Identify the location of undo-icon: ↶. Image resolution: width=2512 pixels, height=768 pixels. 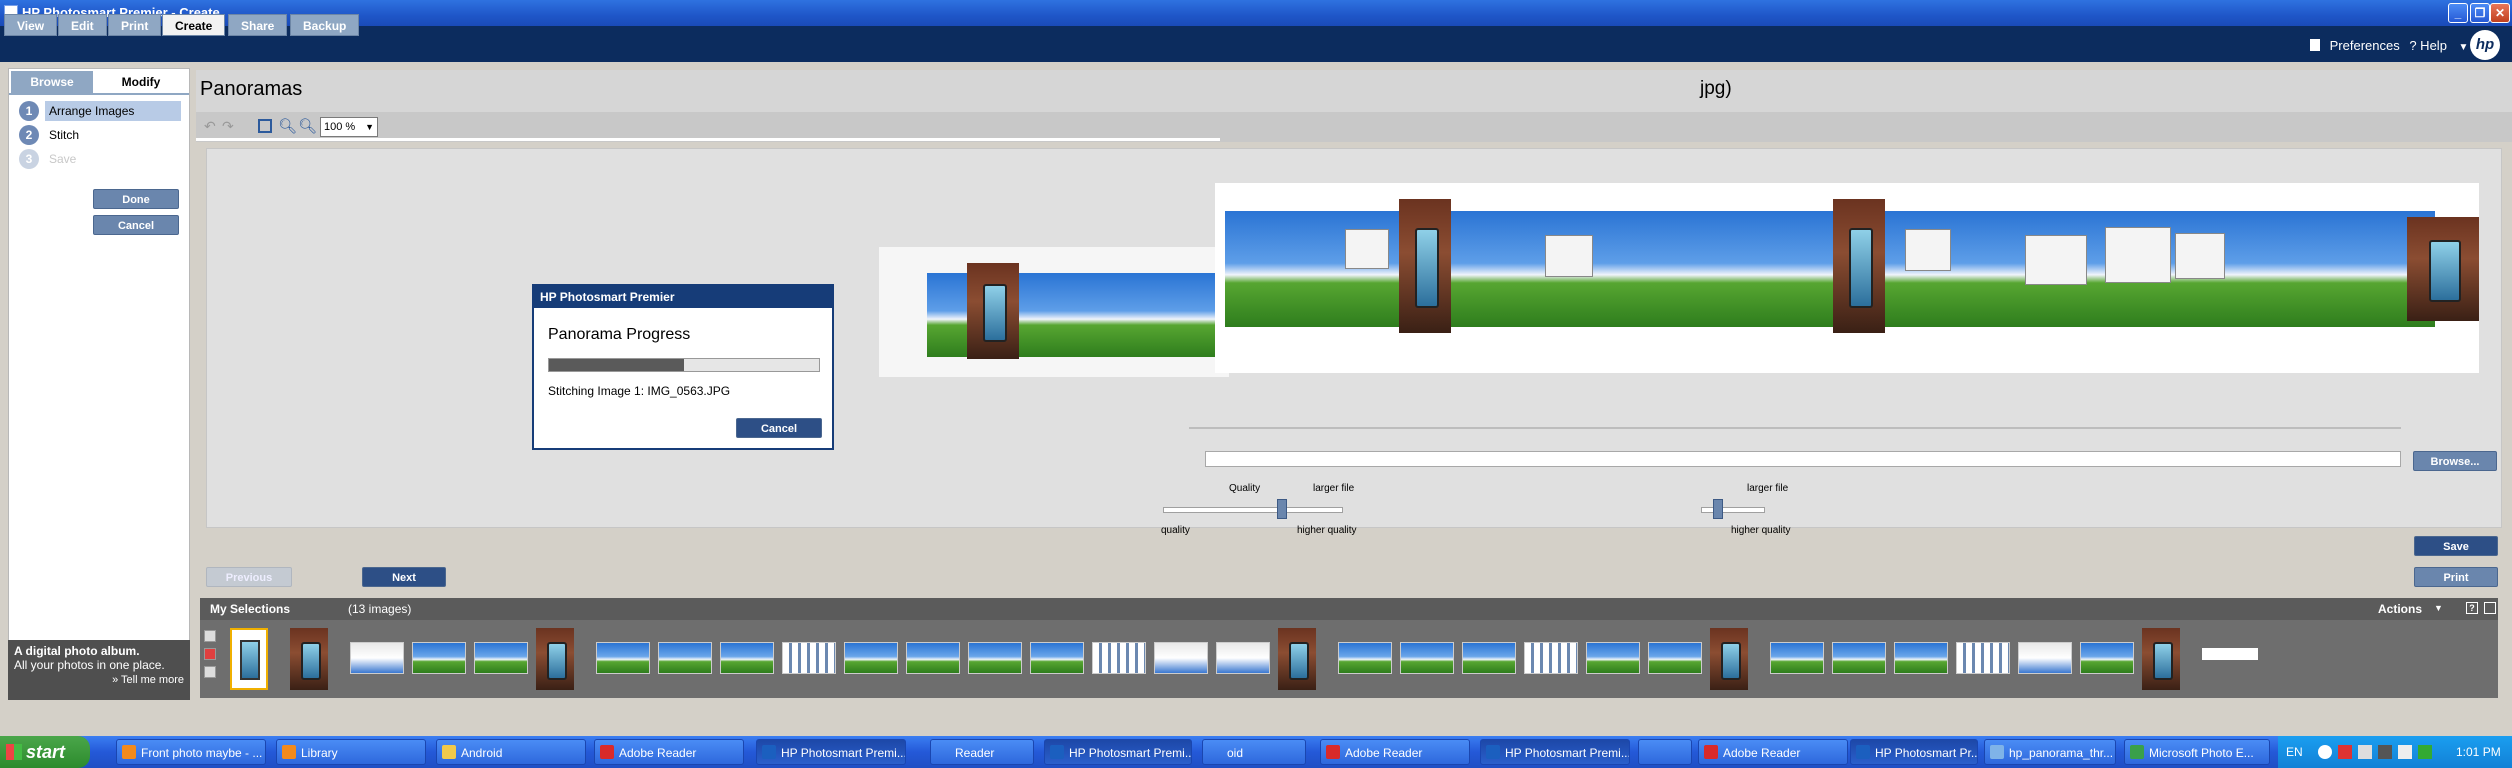
(210, 126).